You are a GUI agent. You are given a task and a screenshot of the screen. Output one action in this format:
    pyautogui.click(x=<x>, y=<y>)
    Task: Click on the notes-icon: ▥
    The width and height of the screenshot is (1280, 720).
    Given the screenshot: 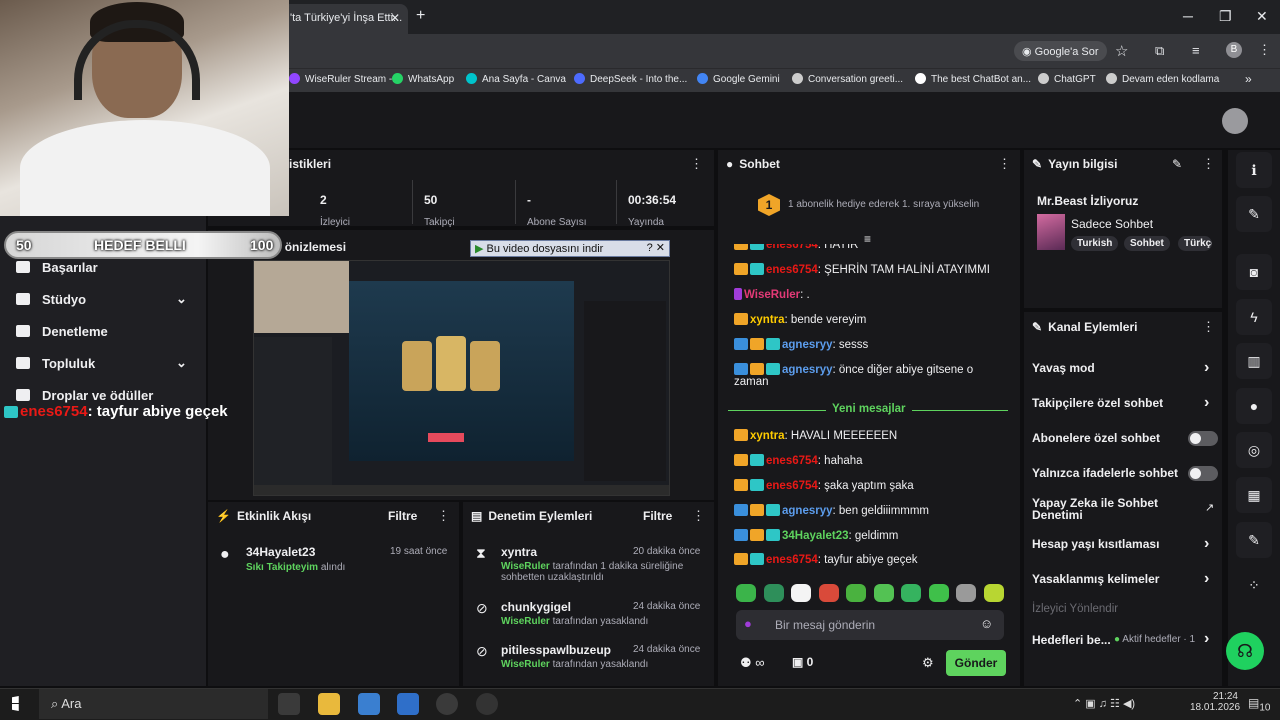 What is the action you would take?
    pyautogui.click(x=1254, y=361)
    